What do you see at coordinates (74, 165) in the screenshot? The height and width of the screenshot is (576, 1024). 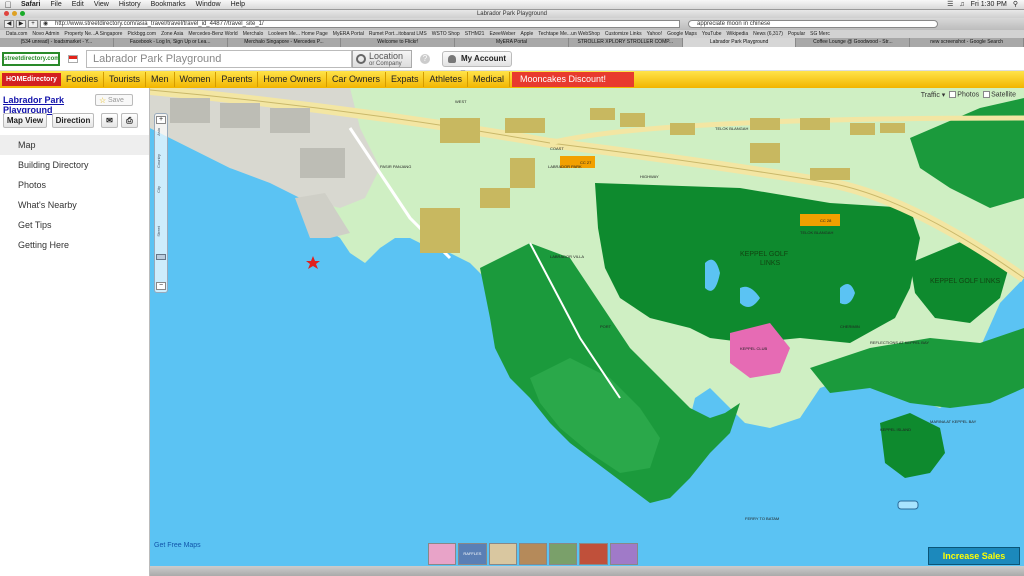 I see `sidebar-item-building-directory: Building Directory` at bounding box center [74, 165].